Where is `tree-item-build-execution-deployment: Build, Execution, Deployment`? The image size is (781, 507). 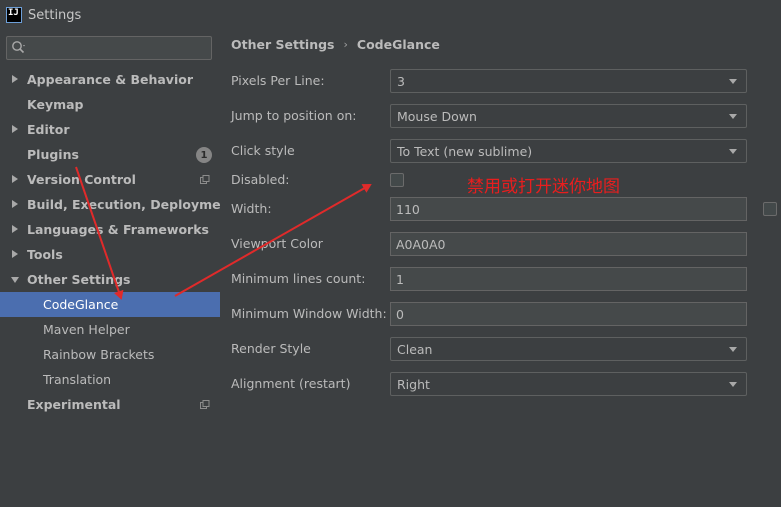
tree-item-build-execution-deployment: Build, Execution, Deployment is located at coordinates (117, 204).